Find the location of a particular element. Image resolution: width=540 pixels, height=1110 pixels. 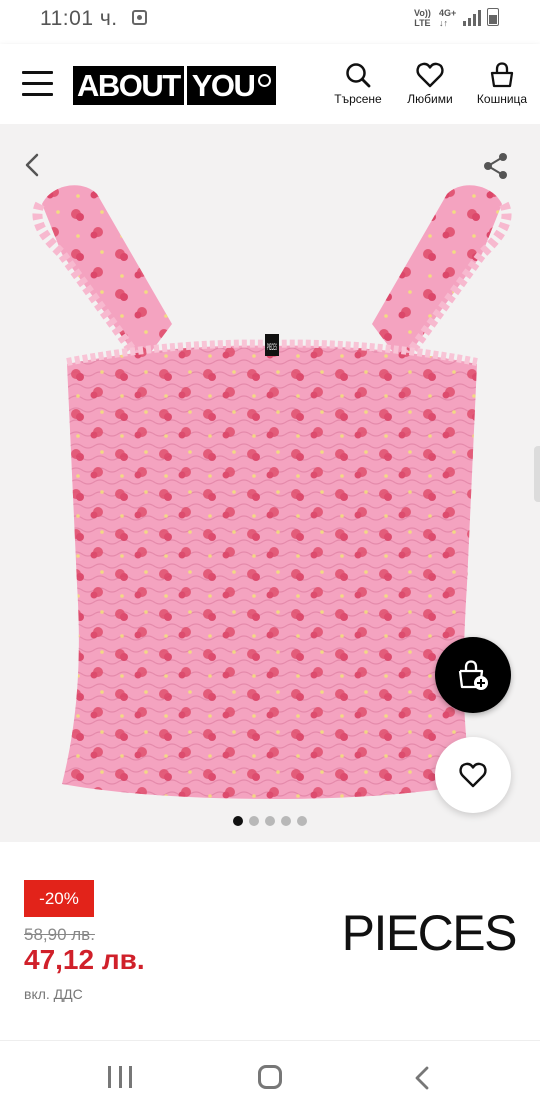

menu-icon is located at coordinates (37, 84).